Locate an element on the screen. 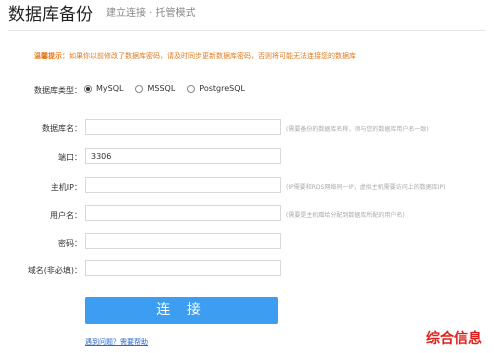 This screenshot has width=494, height=353. radio-postgresql: PostgreSQL is located at coordinates (216, 88).